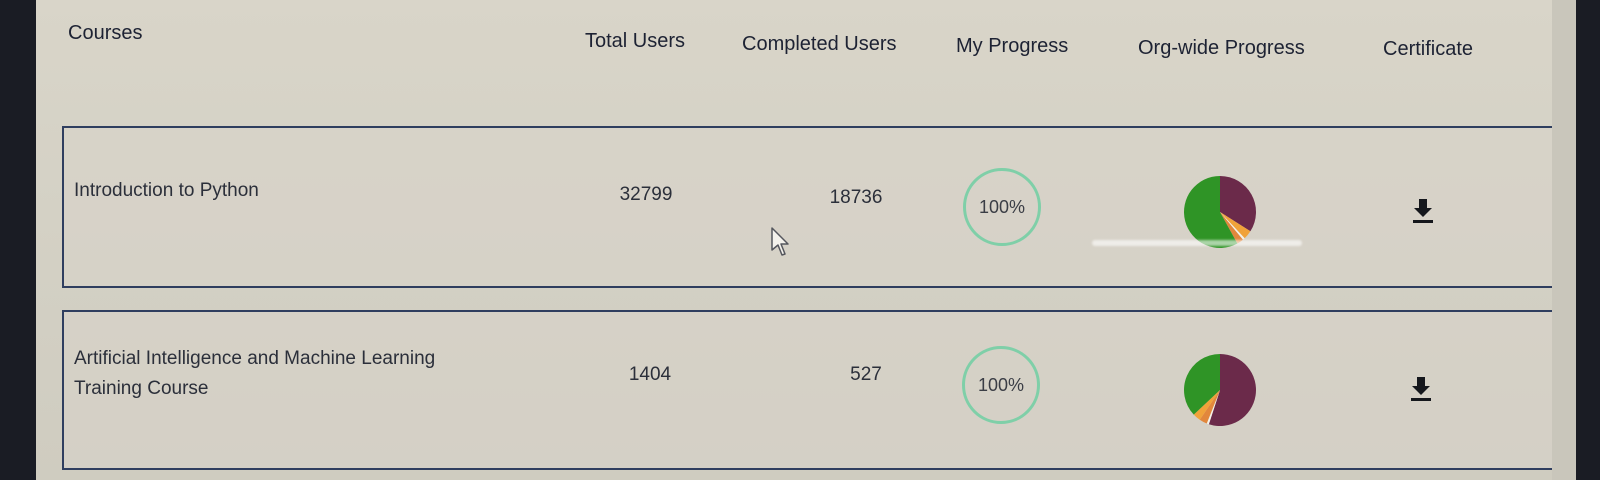  What do you see at coordinates (1197, 243) in the screenshot?
I see `screen-glare` at bounding box center [1197, 243].